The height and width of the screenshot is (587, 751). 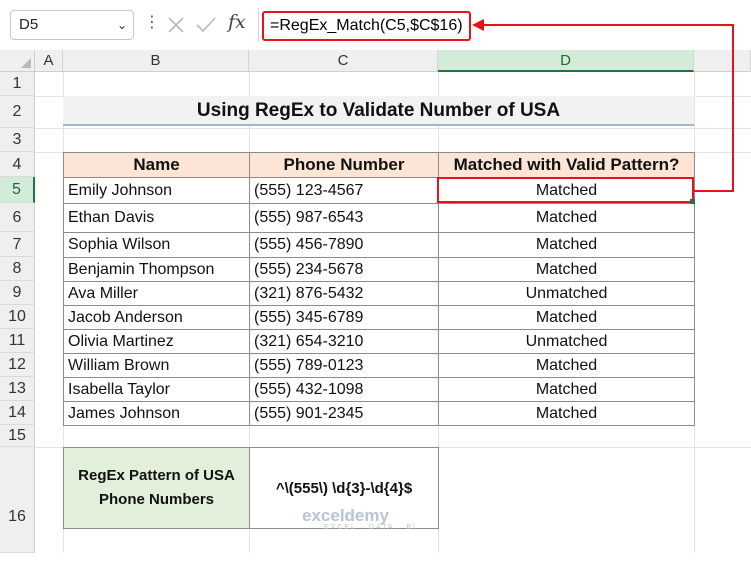 What do you see at coordinates (370, 527) in the screenshot?
I see `watermark-tagline: EXCEL · DATA · BI` at bounding box center [370, 527].